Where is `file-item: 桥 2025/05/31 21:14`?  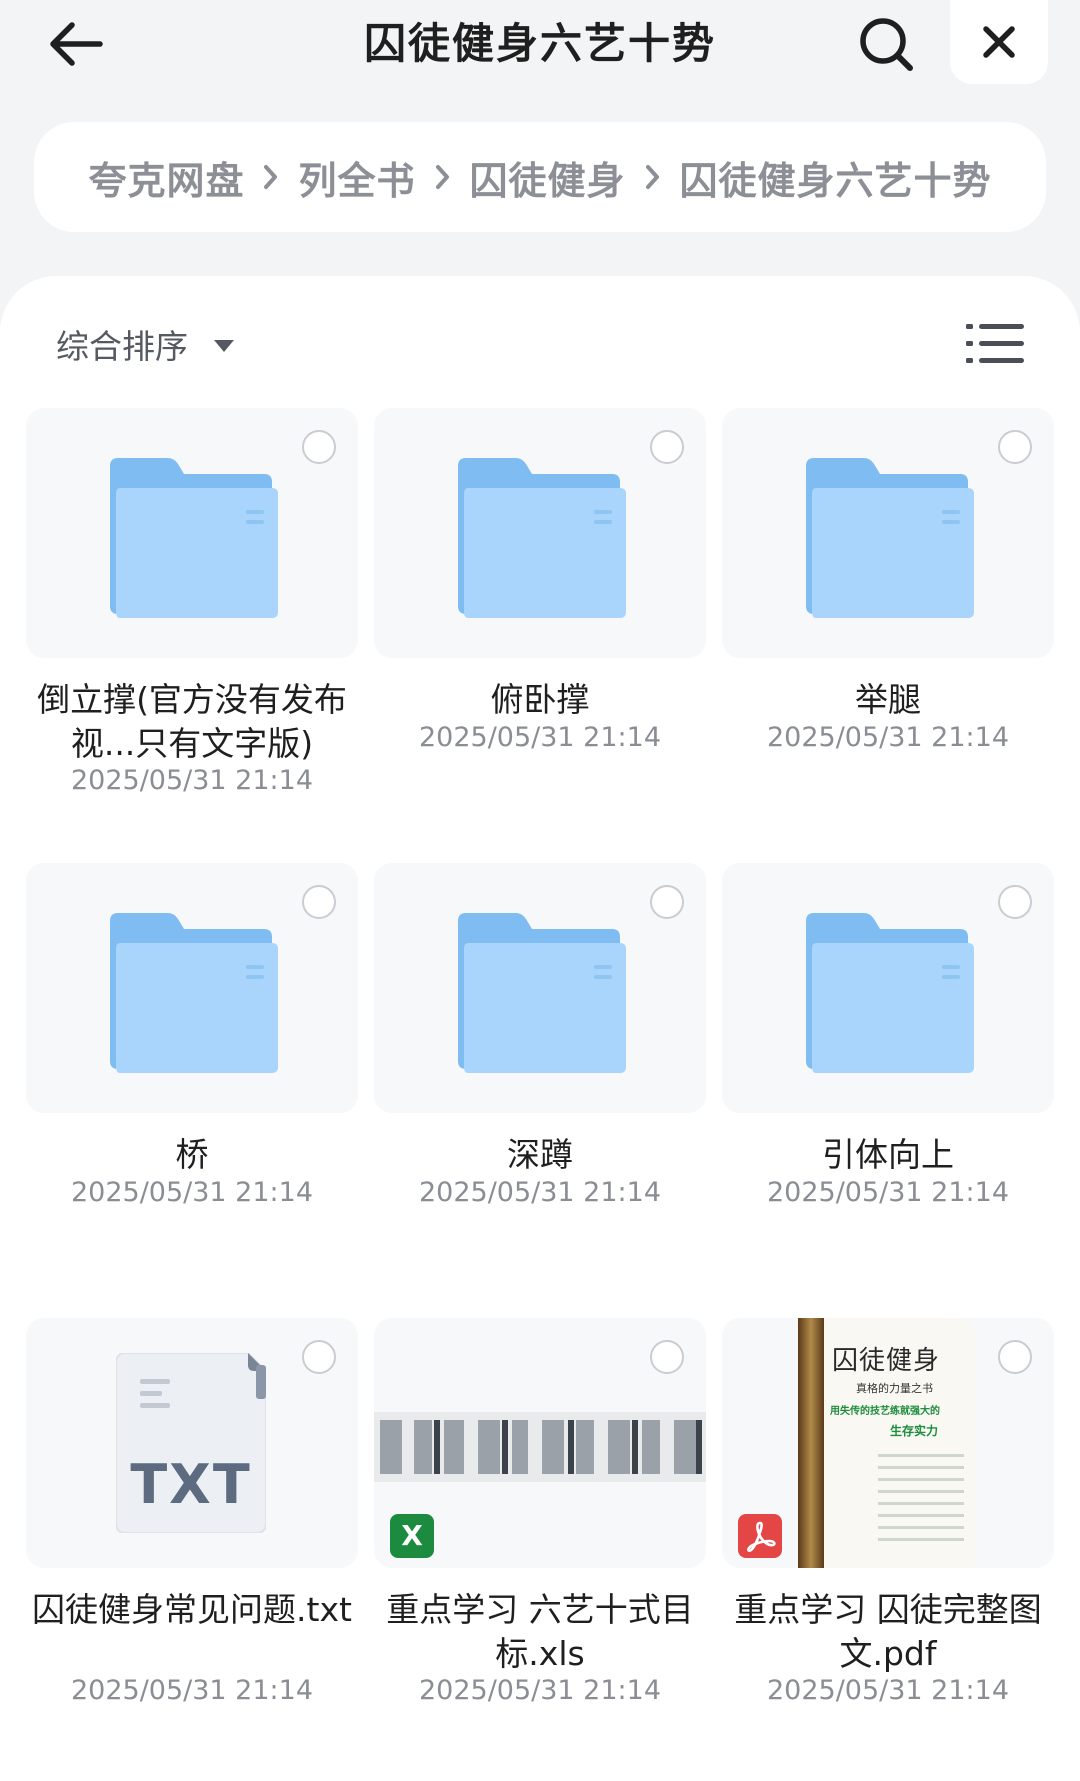 file-item: 桥 2025/05/31 21:14 is located at coordinates (192, 1078).